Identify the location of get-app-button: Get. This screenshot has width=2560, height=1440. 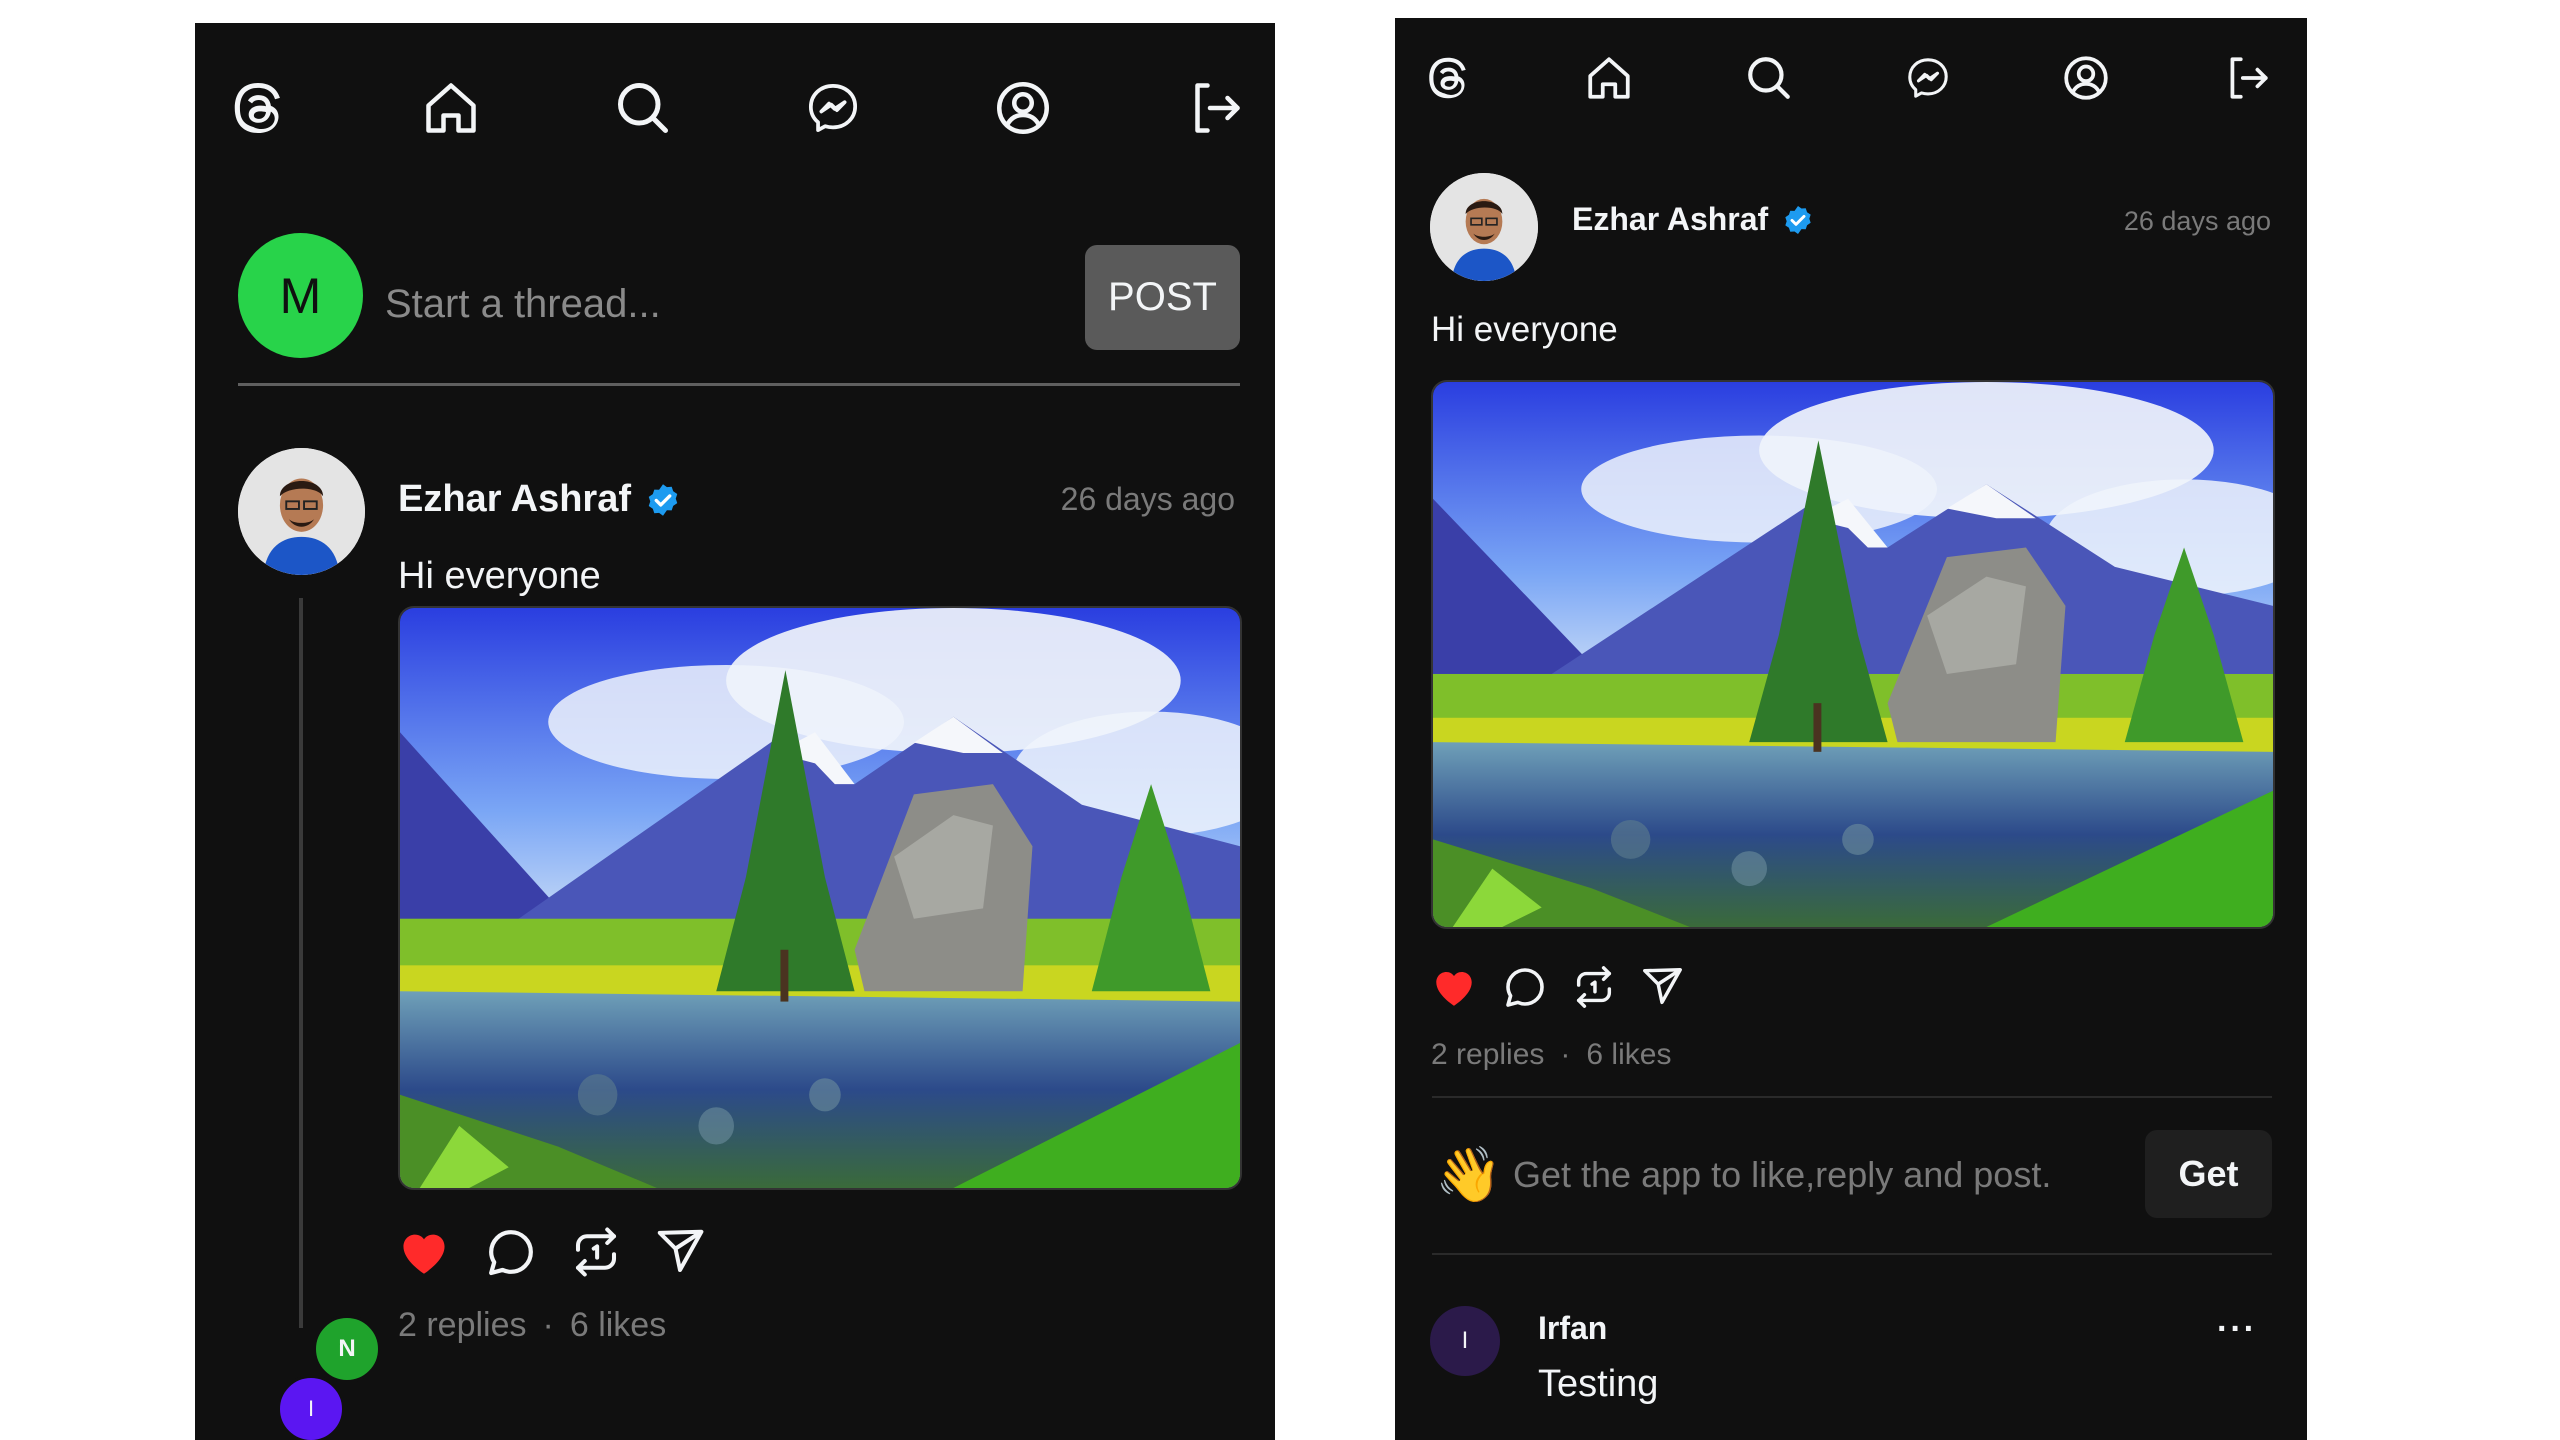
(2208, 1174).